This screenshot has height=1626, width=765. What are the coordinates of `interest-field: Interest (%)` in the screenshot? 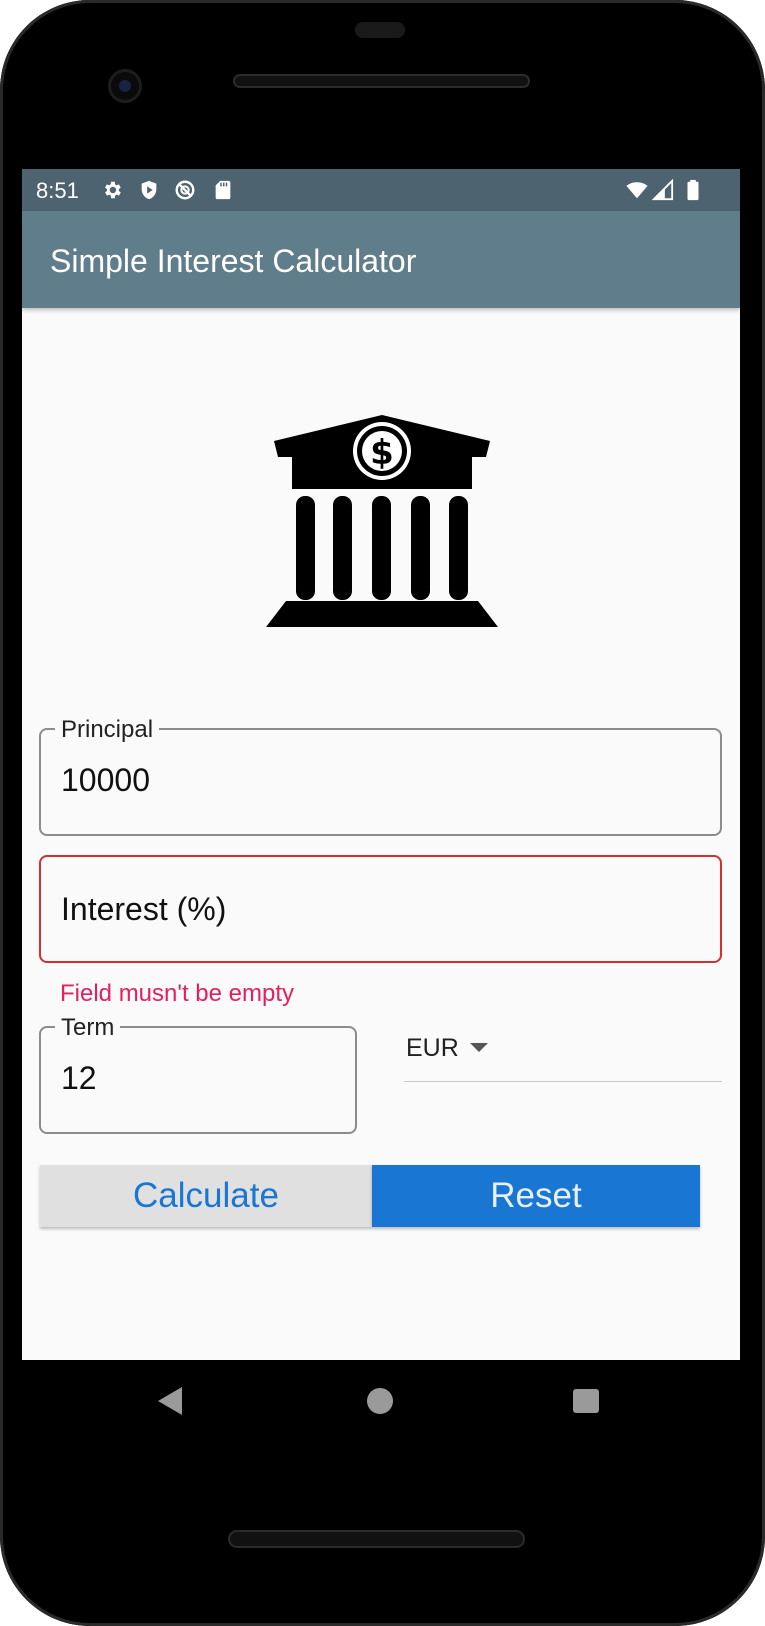 It's located at (380, 909).